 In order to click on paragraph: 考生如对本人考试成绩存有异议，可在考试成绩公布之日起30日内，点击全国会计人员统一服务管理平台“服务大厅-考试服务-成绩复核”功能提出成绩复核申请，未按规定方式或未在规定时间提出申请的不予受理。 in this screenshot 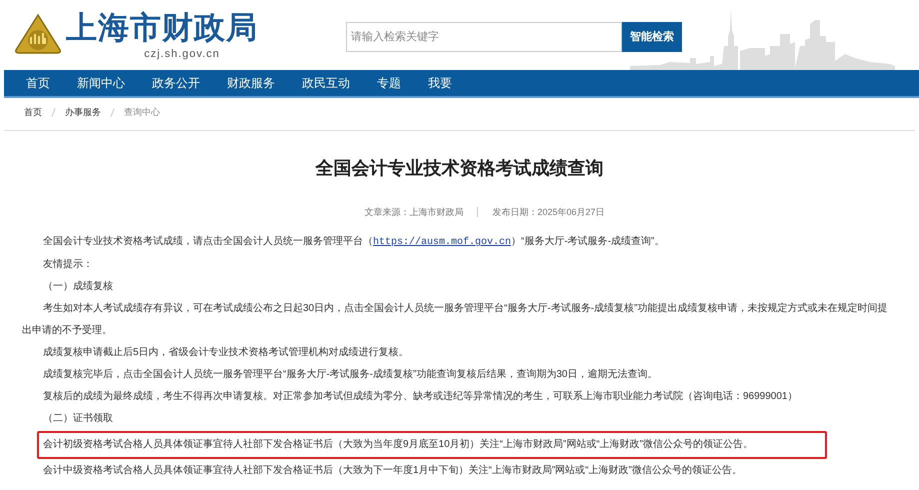, I will do `click(455, 320)`.